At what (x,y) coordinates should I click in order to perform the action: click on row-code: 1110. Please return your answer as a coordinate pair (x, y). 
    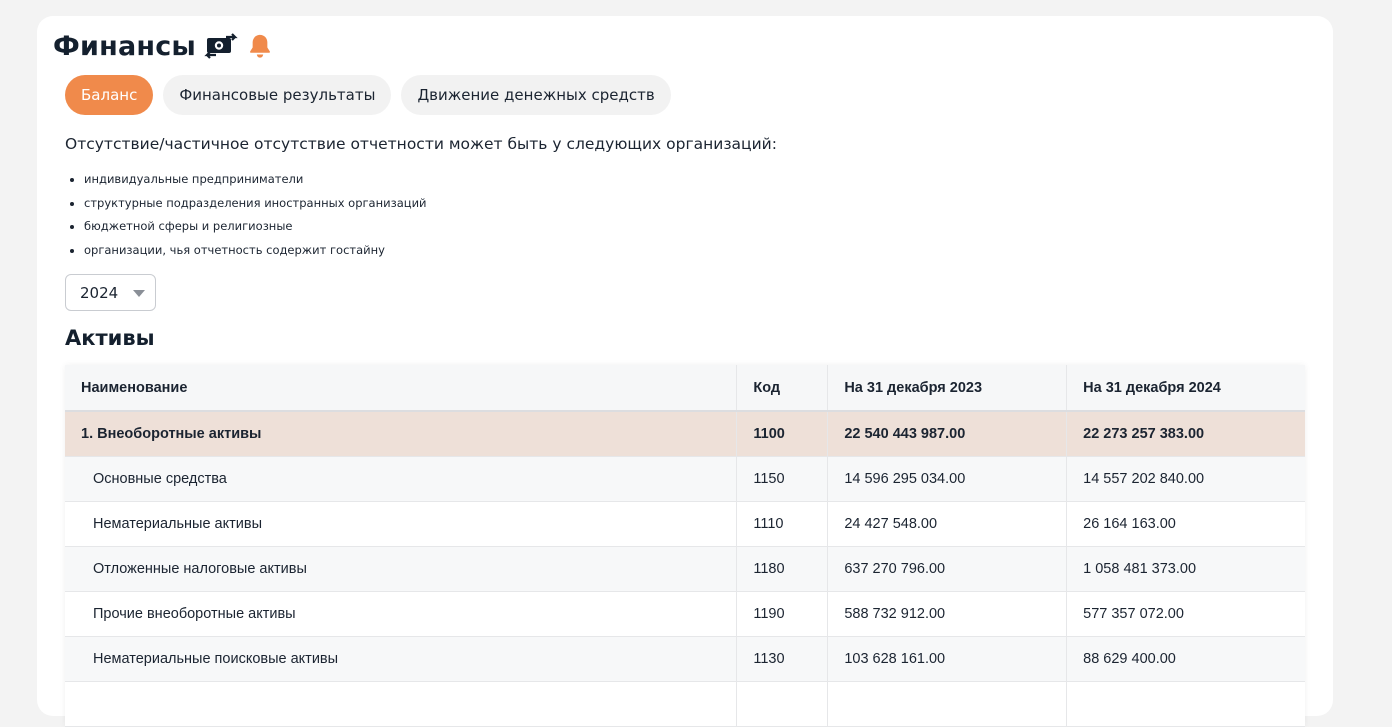
    Looking at the image, I should click on (782, 523).